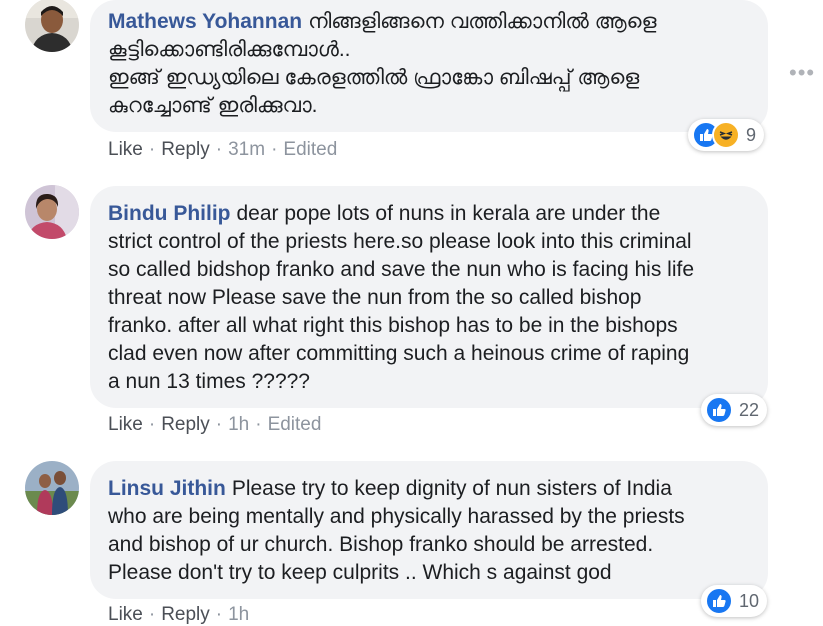 This screenshot has width=823, height=626. Describe the element at coordinates (749, 600) in the screenshot. I see `reaction-count: 10` at that location.